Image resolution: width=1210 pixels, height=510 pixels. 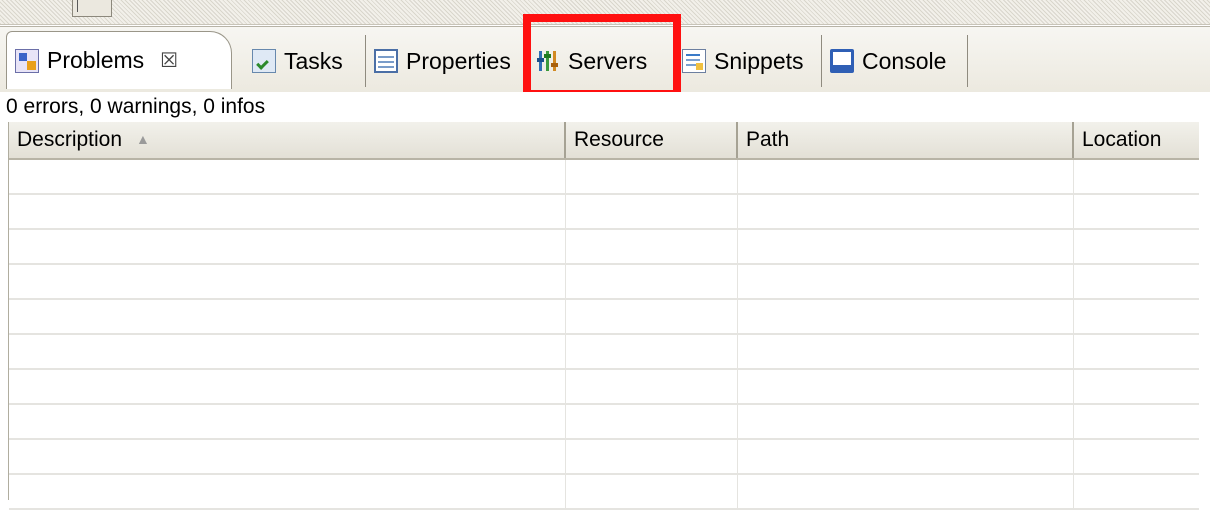 What do you see at coordinates (386, 61) in the screenshot?
I see `properties-icon` at bounding box center [386, 61].